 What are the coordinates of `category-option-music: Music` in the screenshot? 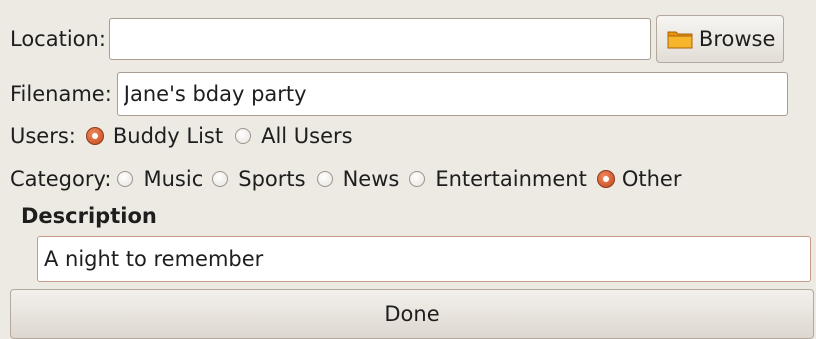 It's located at (160, 179).